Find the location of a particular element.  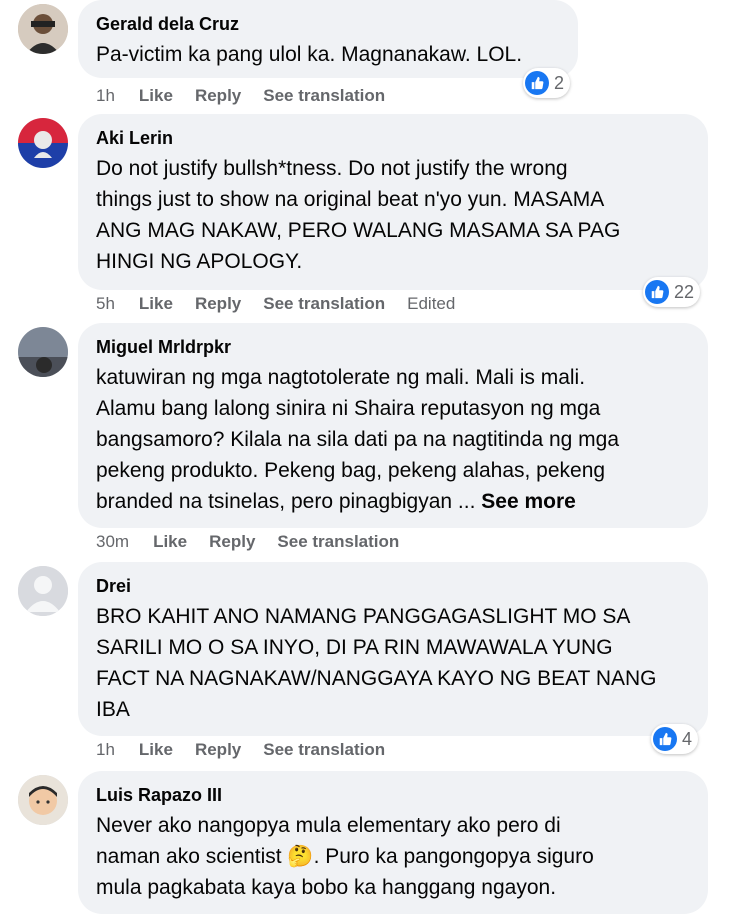

comment-actions: 5h Like Reply See translation Edited is located at coordinates (286, 304).